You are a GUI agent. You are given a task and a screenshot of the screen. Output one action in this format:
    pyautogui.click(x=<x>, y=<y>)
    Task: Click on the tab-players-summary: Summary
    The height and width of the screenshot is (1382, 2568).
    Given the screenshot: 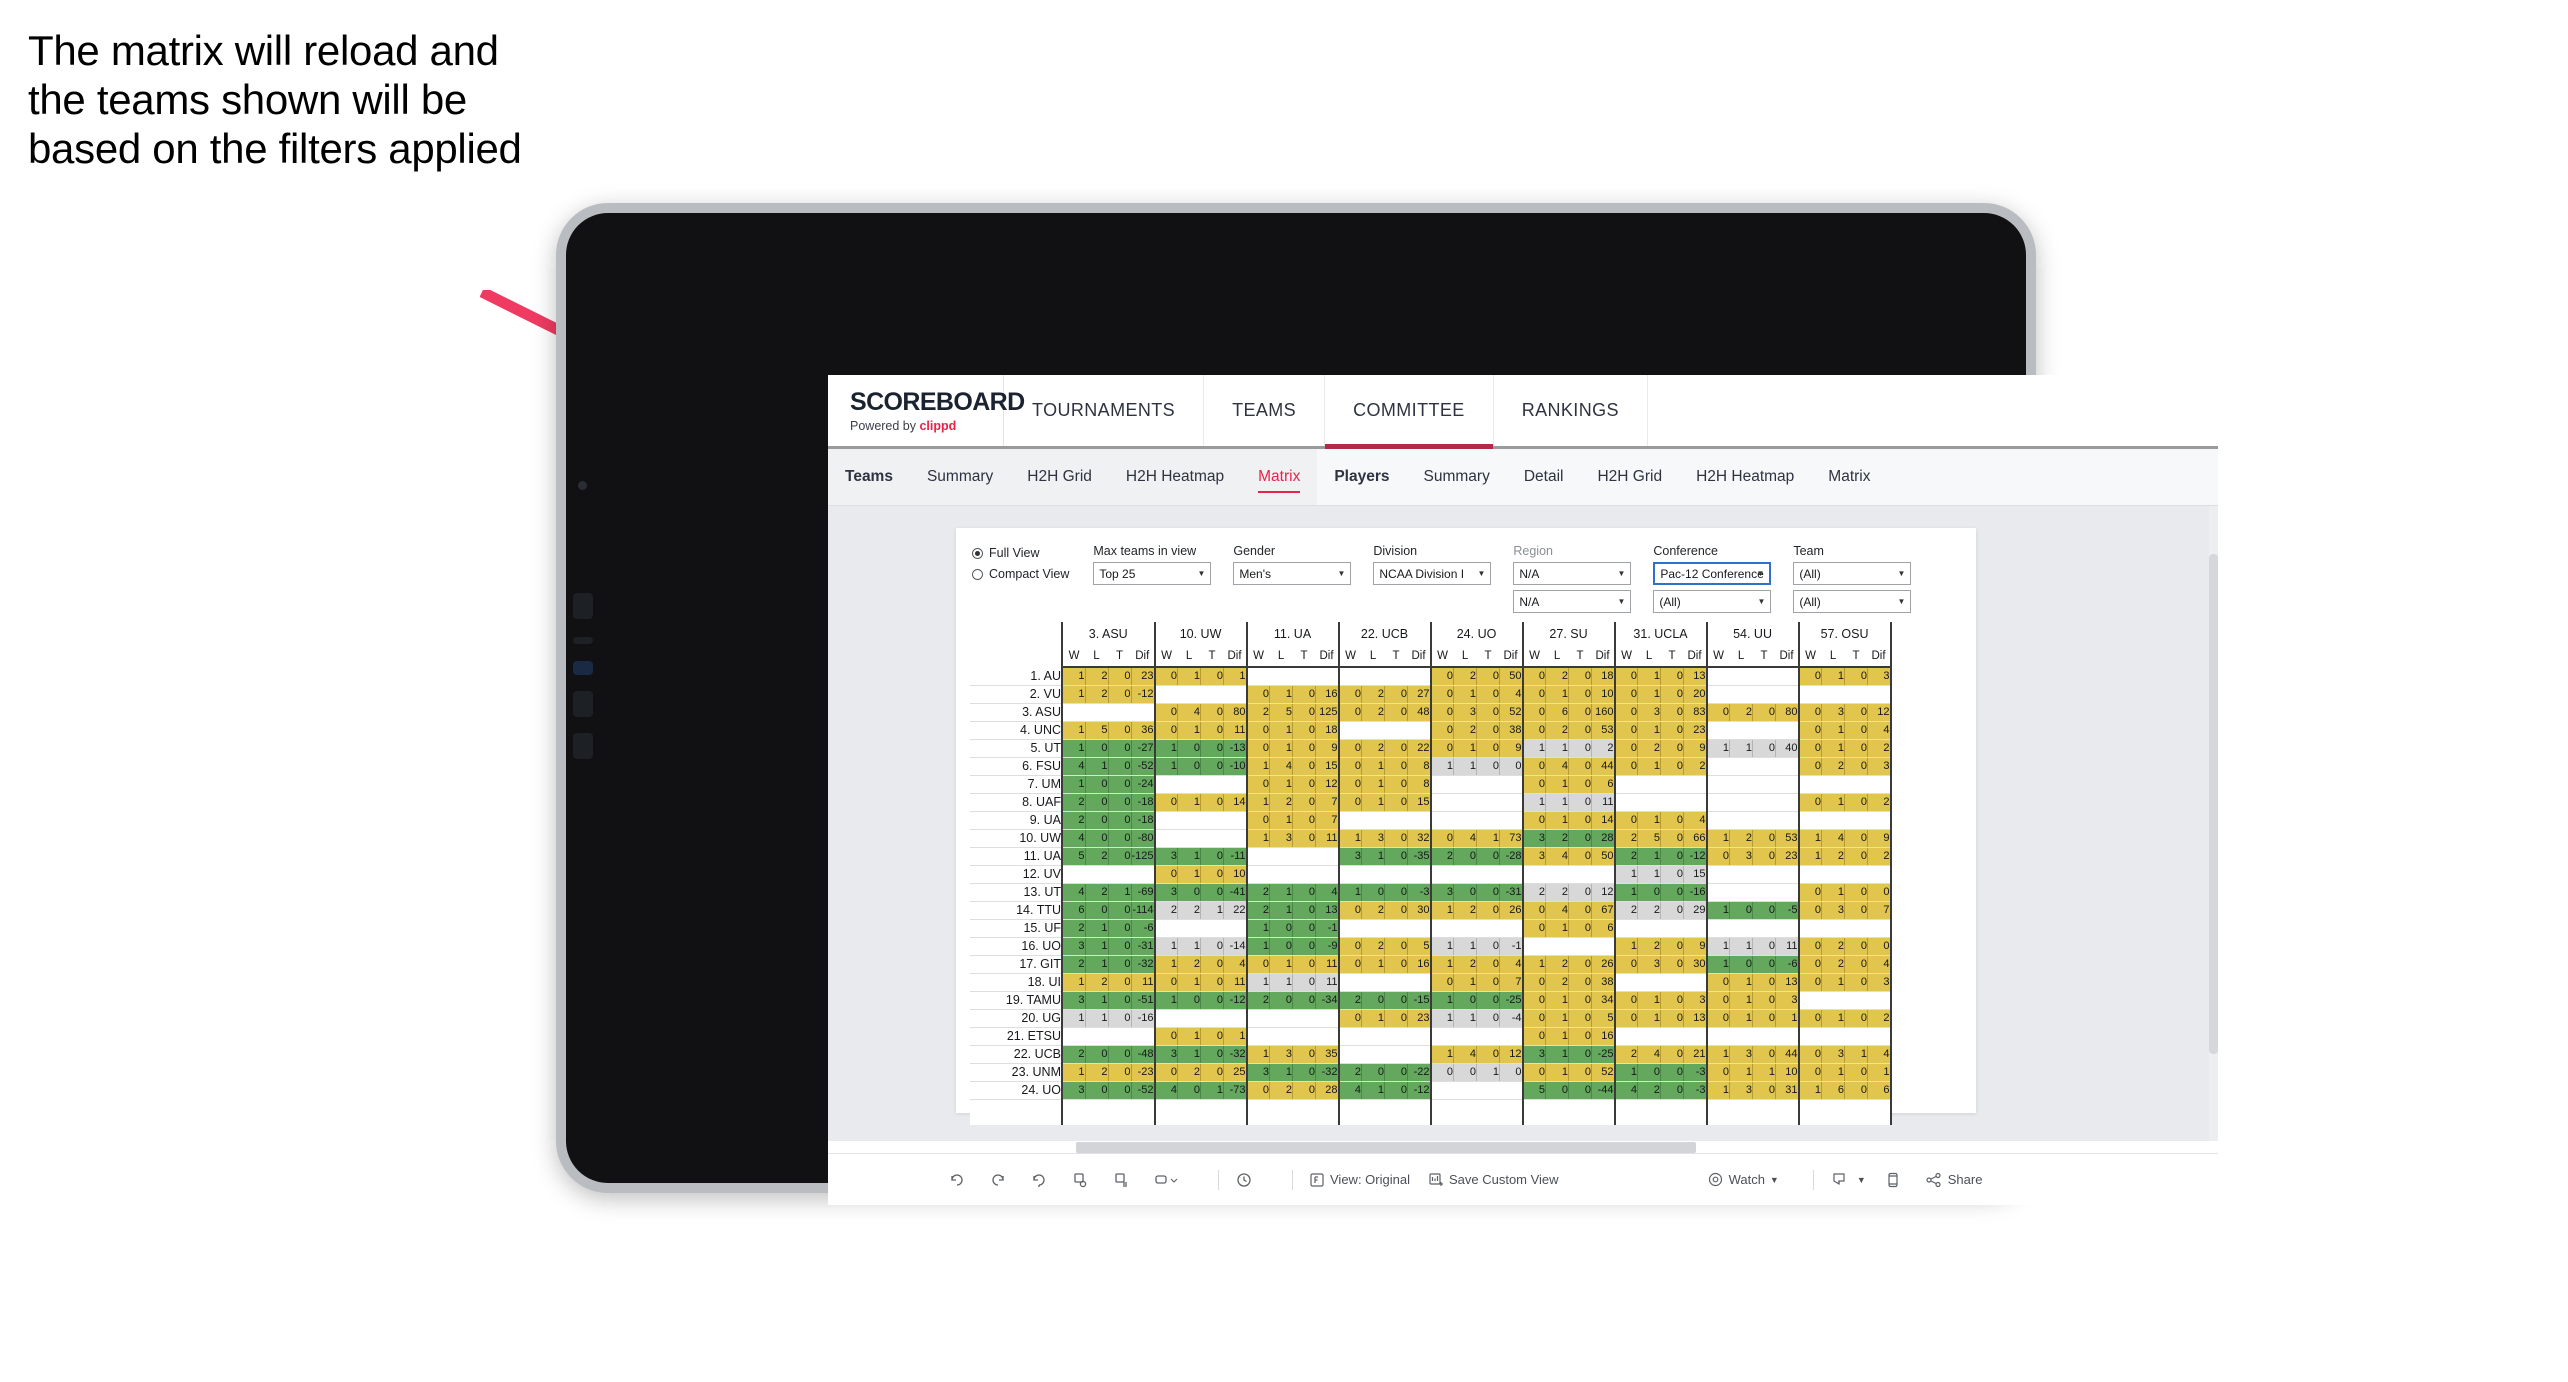 What is the action you would take?
    pyautogui.click(x=1457, y=477)
    